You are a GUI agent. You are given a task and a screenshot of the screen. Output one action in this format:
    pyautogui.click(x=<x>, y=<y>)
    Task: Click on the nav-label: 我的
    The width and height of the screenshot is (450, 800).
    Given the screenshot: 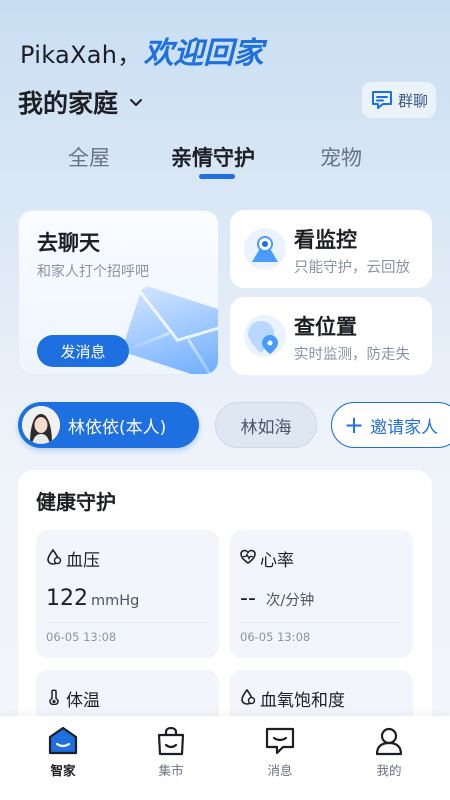 What is the action you would take?
    pyautogui.click(x=389, y=770)
    